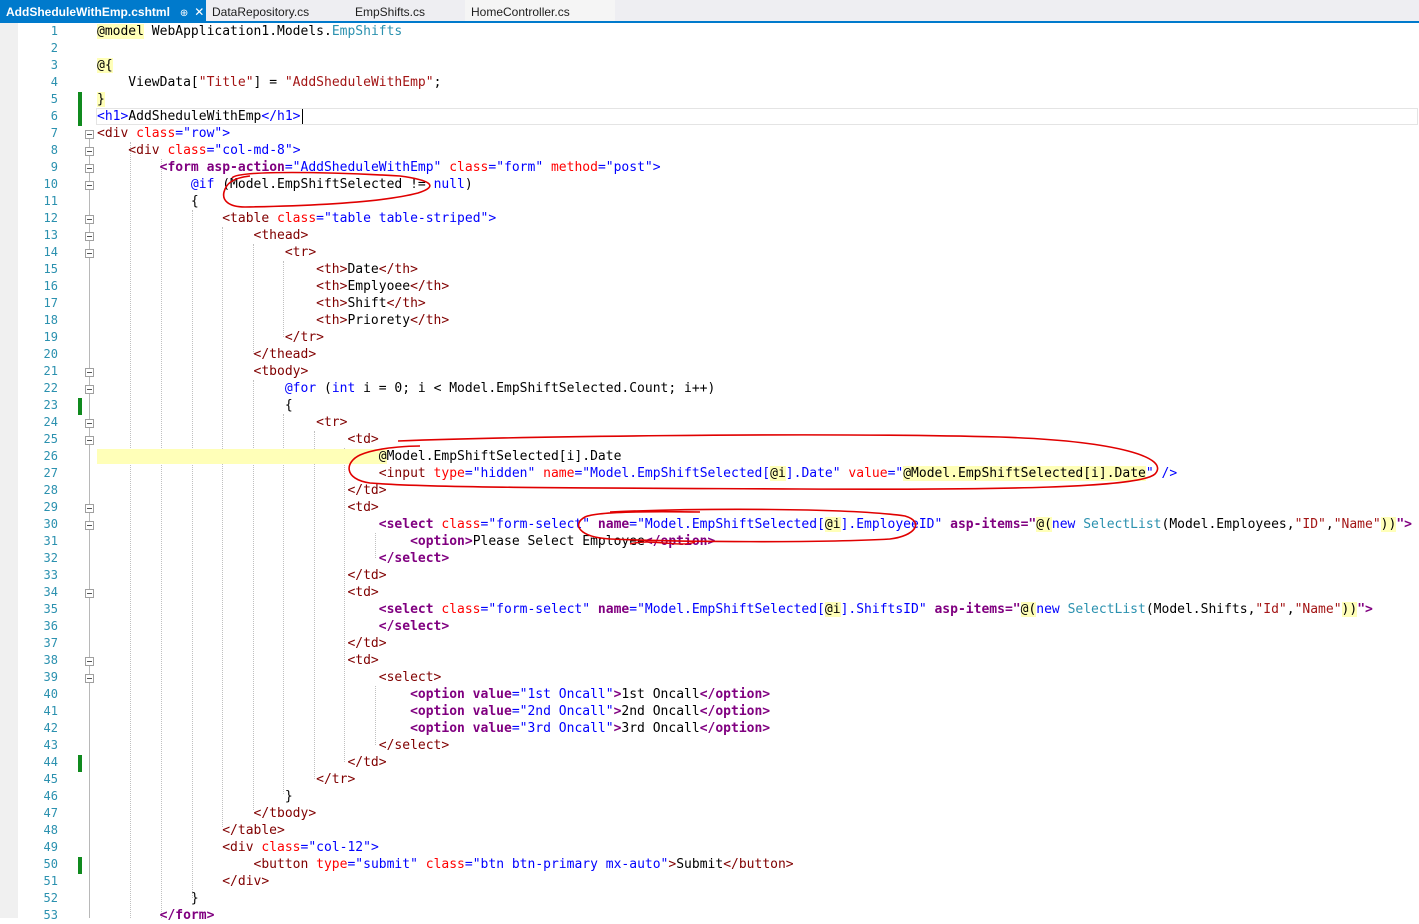 The height and width of the screenshot is (924, 1419). I want to click on line-number: 37, so click(50, 643).